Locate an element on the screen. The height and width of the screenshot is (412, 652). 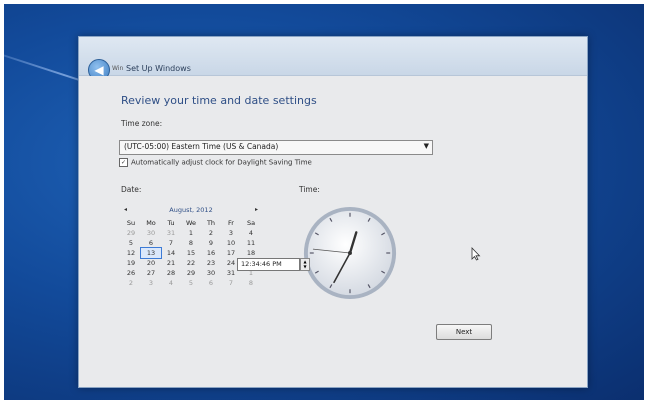
analog-clock is located at coordinates (350, 253).